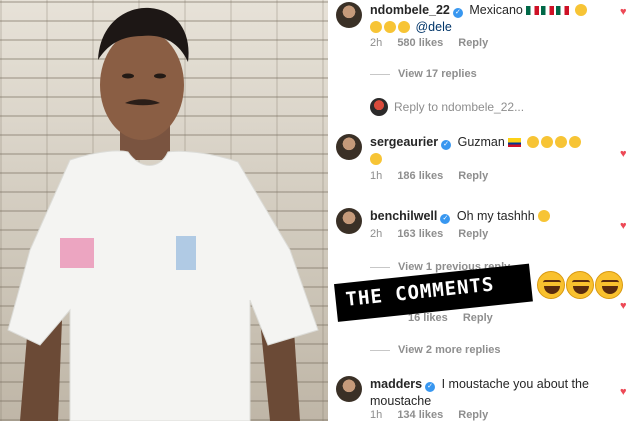 This screenshot has height=421, width=640. I want to click on view-replies-label: View 2 more replies, so click(449, 350).